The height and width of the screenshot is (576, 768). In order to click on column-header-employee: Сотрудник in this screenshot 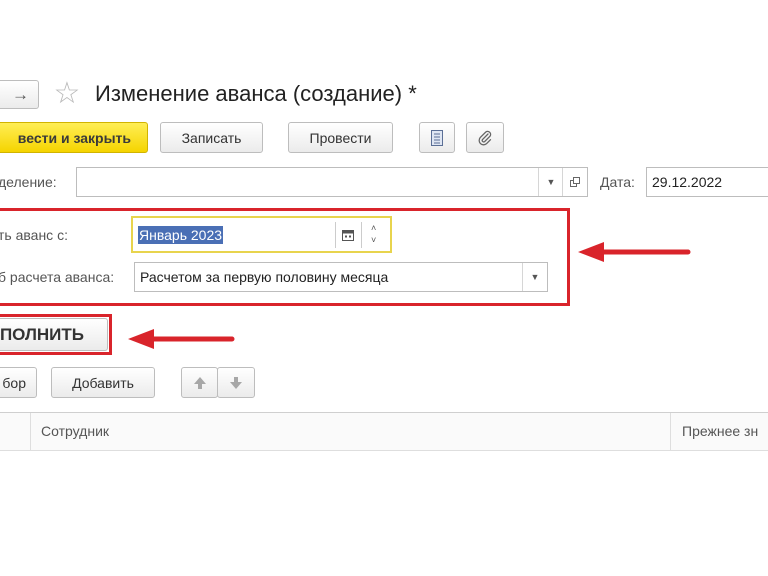, I will do `click(351, 432)`.